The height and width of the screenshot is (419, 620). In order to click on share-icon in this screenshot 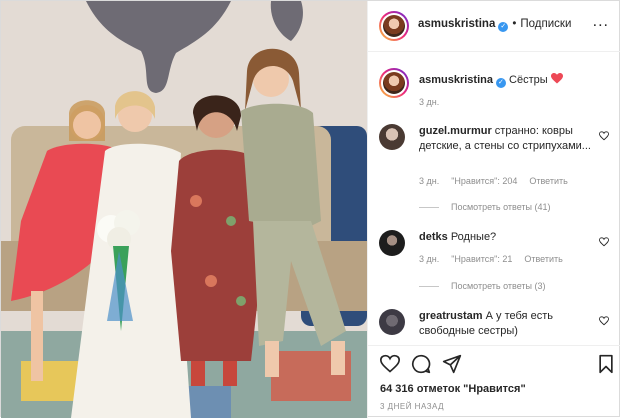, I will do `click(452, 364)`.